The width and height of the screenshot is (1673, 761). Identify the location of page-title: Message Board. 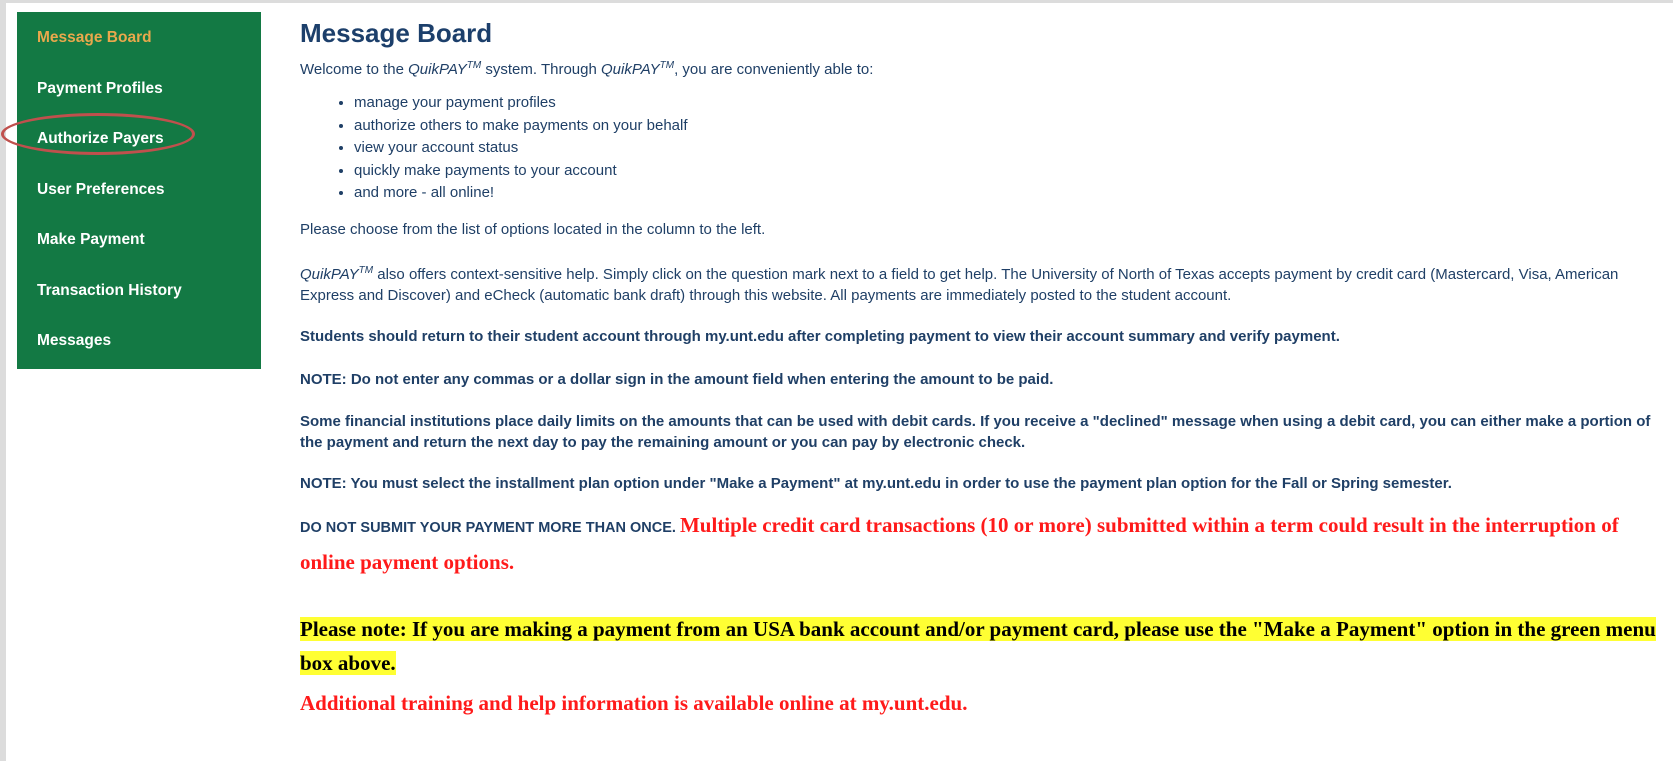
(396, 33).